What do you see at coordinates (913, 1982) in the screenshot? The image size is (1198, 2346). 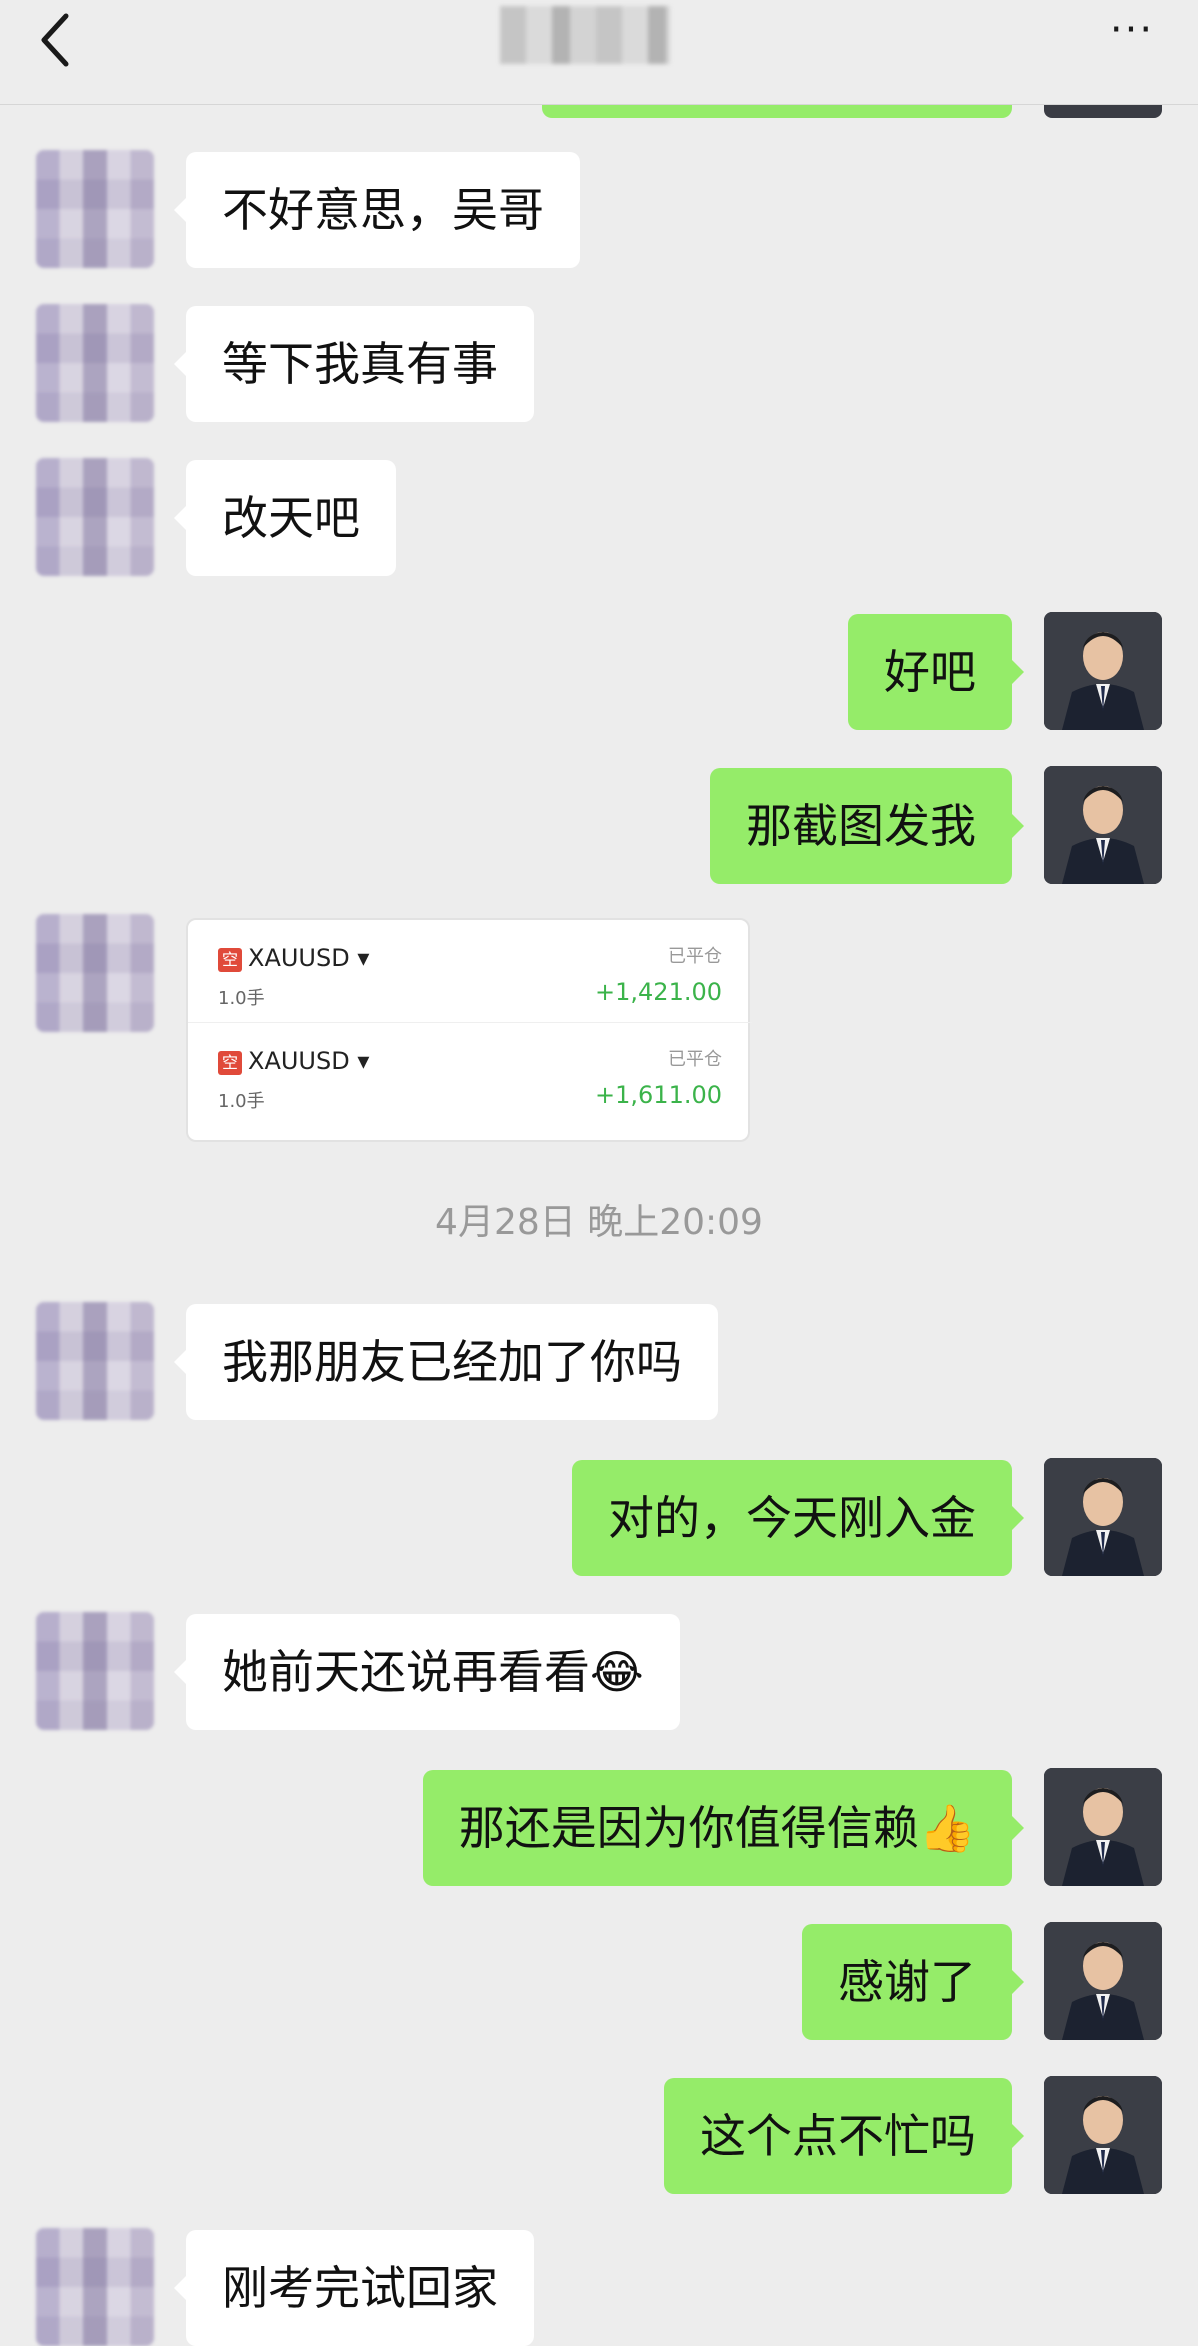 I see `message-bubble: 感谢了` at bounding box center [913, 1982].